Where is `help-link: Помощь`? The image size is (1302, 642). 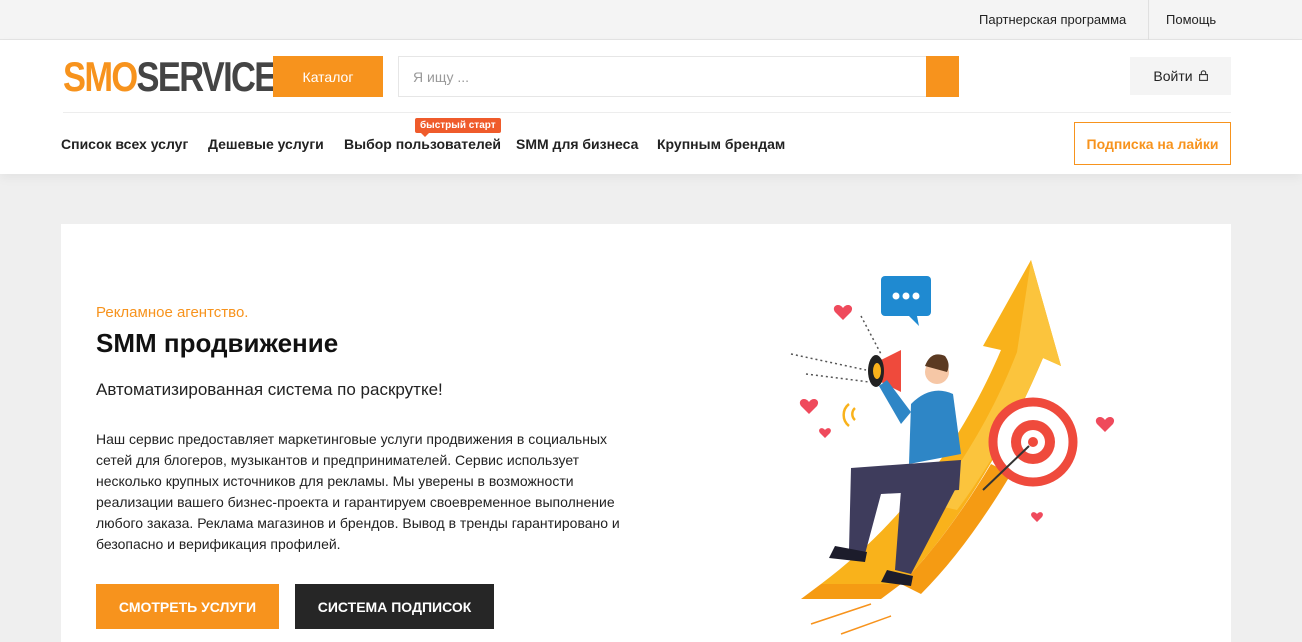
help-link: Помощь is located at coordinates (1191, 20).